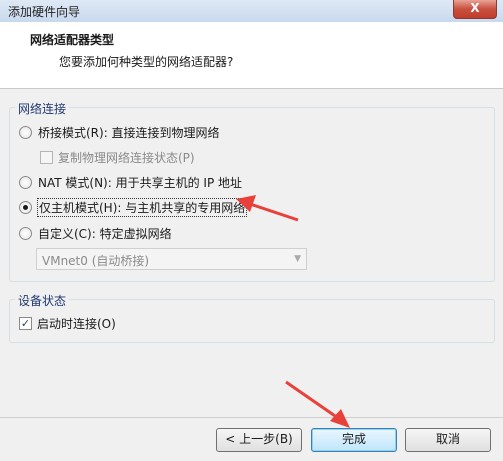 This screenshot has height=461, width=503. What do you see at coordinates (96, 261) in the screenshot?
I see `custom-network-select-value: VMnet0 (自动桥接)` at bounding box center [96, 261].